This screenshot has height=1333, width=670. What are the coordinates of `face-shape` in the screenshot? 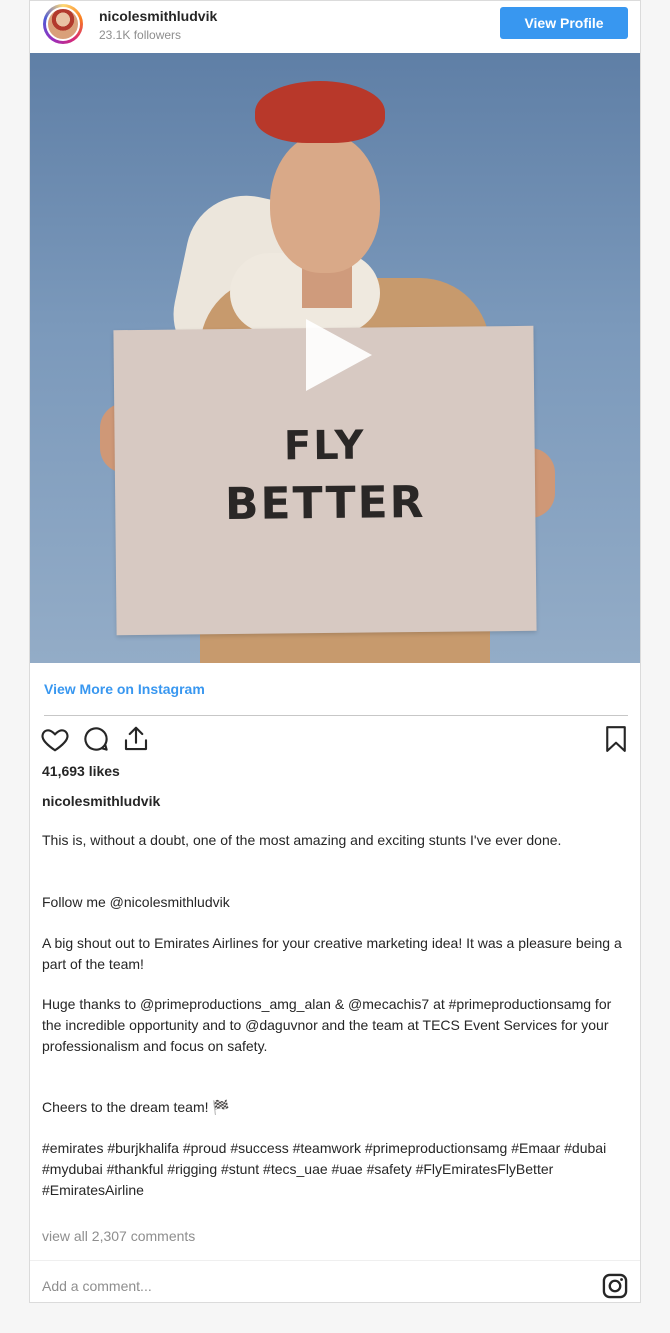 It's located at (325, 203).